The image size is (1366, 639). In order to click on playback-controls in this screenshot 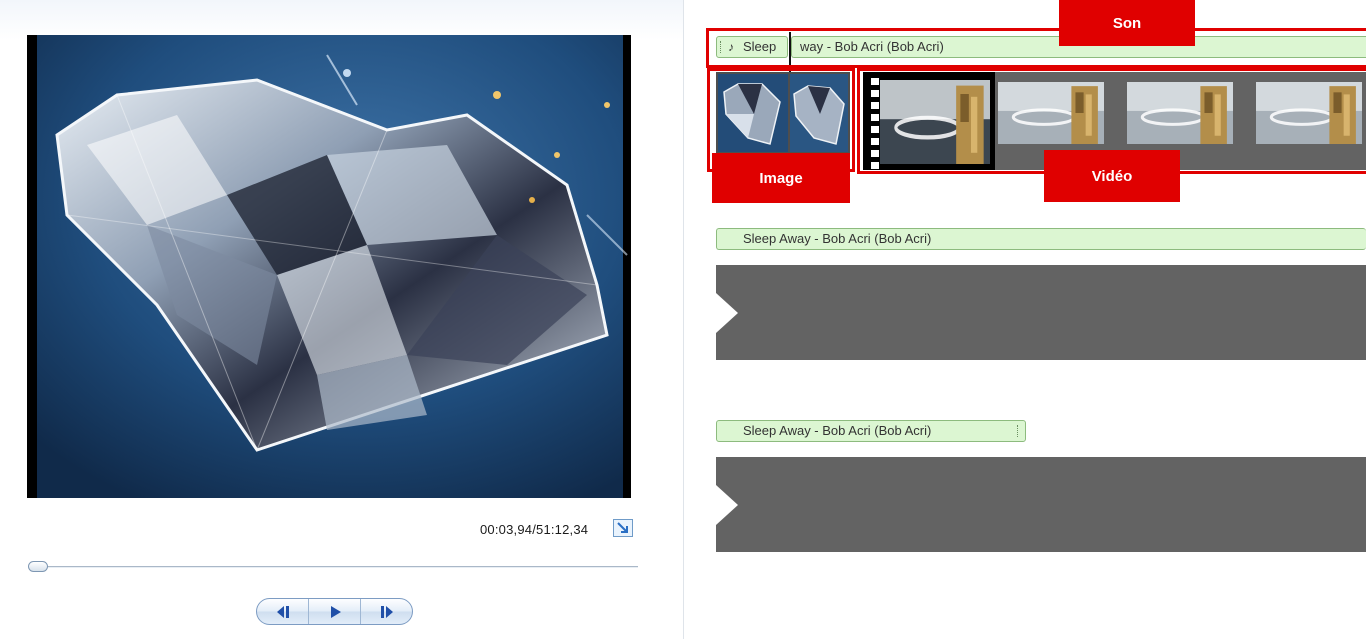, I will do `click(334, 611)`.